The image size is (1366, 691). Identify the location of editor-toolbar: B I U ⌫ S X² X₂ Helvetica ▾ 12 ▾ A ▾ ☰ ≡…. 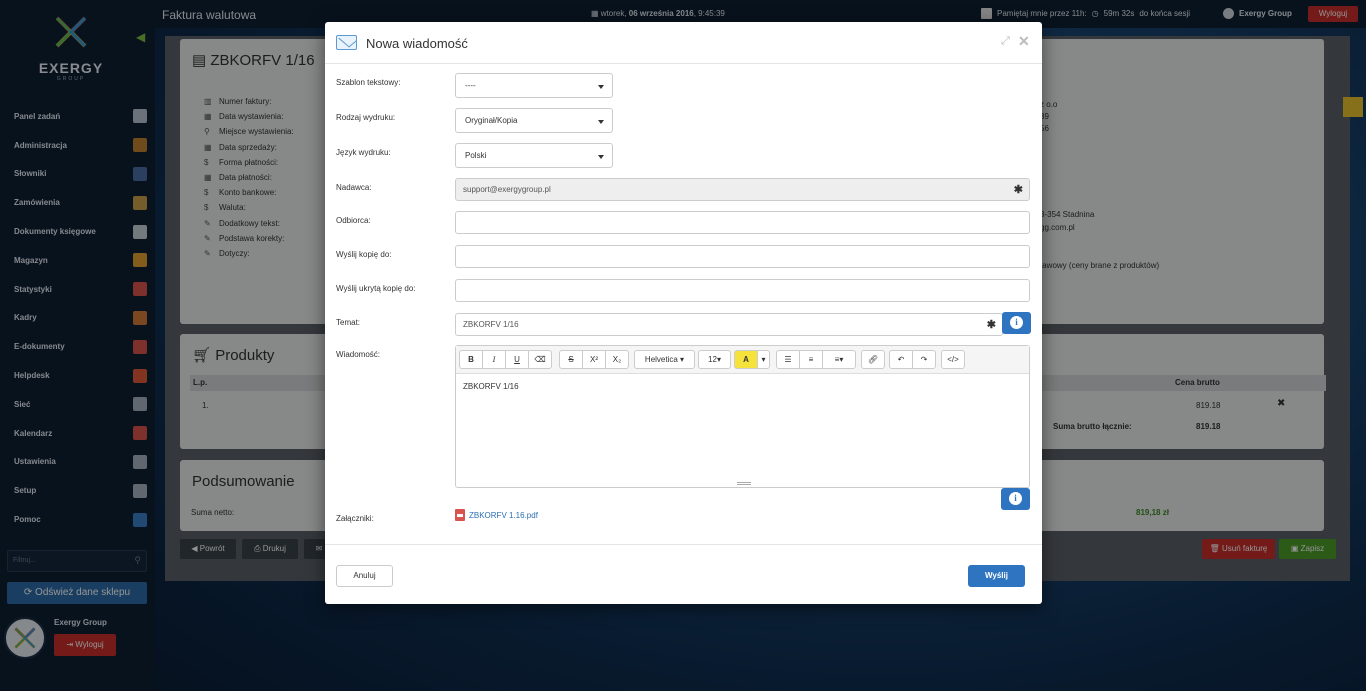
(742, 360).